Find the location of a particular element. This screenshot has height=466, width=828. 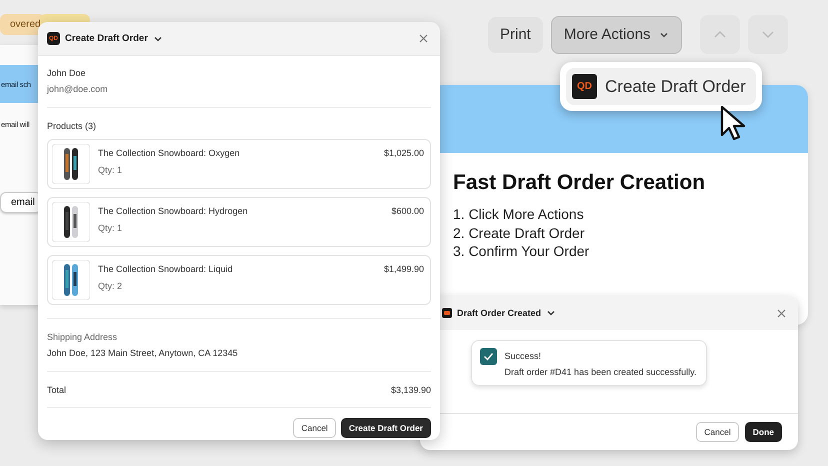

step-text: 3. Confirm Your Order is located at coordinates (521, 251).